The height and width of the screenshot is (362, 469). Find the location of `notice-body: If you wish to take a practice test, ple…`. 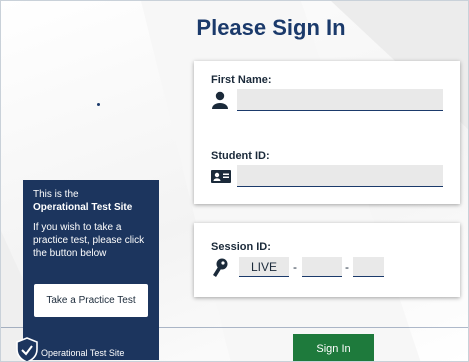

notice-body: If you wish to take a practice test, ple… is located at coordinates (89, 240).